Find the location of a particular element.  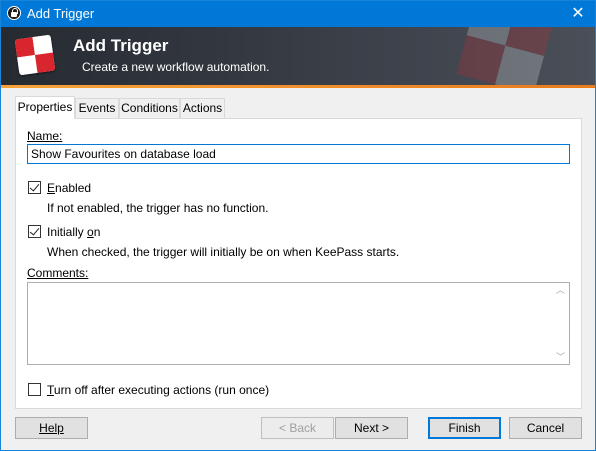

title-bar: Add Trigger ✕ is located at coordinates (298, 14).